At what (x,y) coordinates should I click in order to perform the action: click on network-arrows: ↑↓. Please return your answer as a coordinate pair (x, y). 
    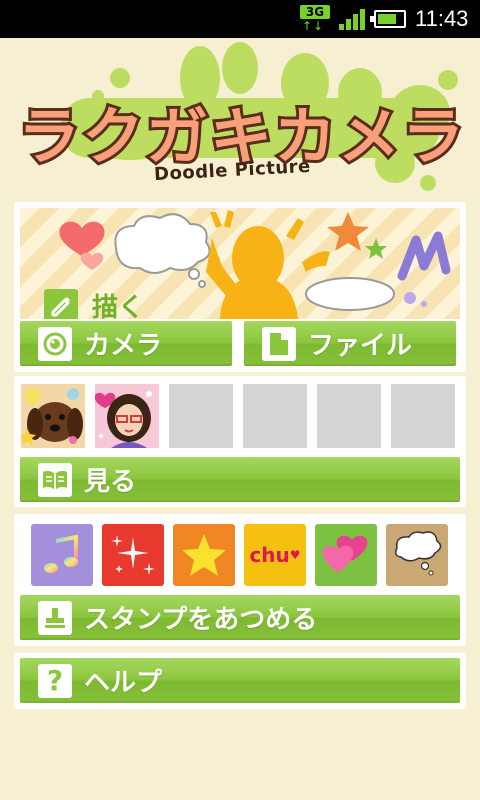
    Looking at the image, I should click on (313, 26).